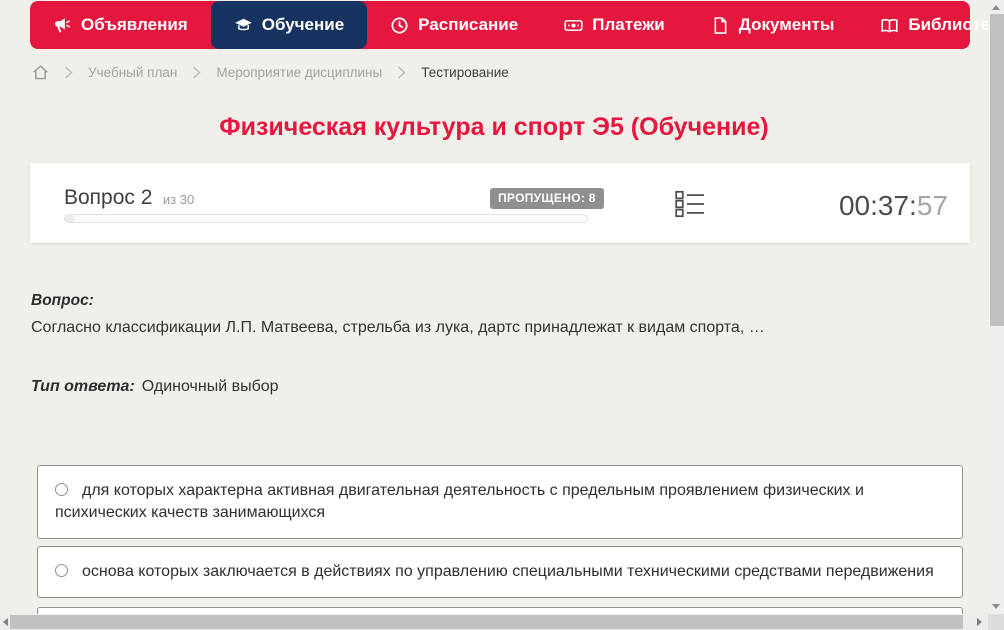 Image resolution: width=1004 pixels, height=630 pixels. What do you see at coordinates (996, 622) in the screenshot?
I see `scrollbar-corner` at bounding box center [996, 622].